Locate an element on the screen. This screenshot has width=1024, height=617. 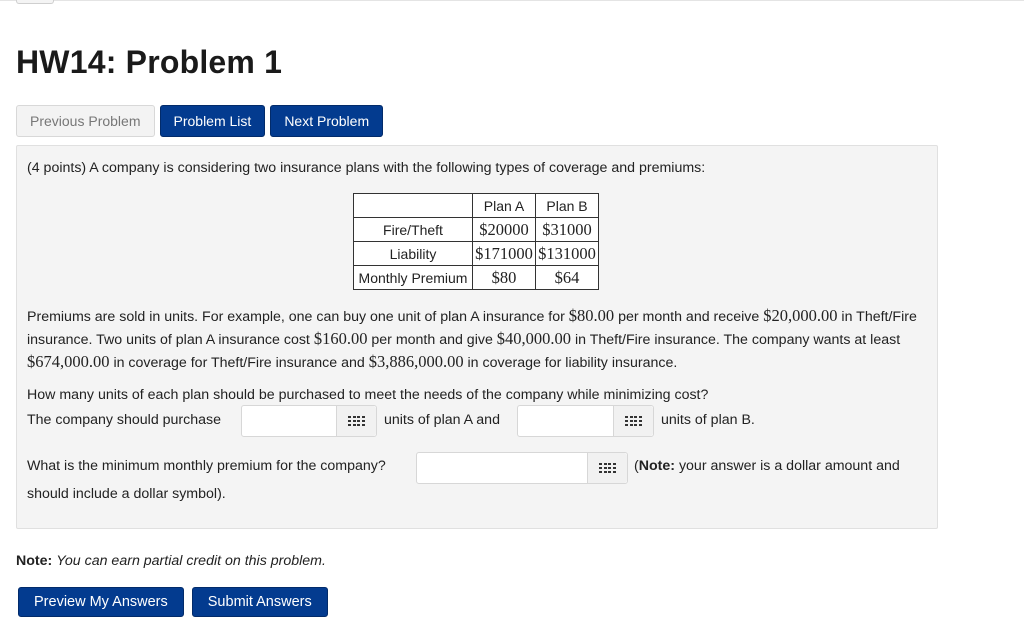
math-value: $40,000.00 is located at coordinates (534, 338).